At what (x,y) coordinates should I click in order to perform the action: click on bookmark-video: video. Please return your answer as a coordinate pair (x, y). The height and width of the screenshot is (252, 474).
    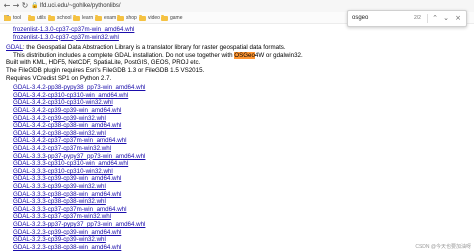
    Looking at the image, I should click on (149, 18).